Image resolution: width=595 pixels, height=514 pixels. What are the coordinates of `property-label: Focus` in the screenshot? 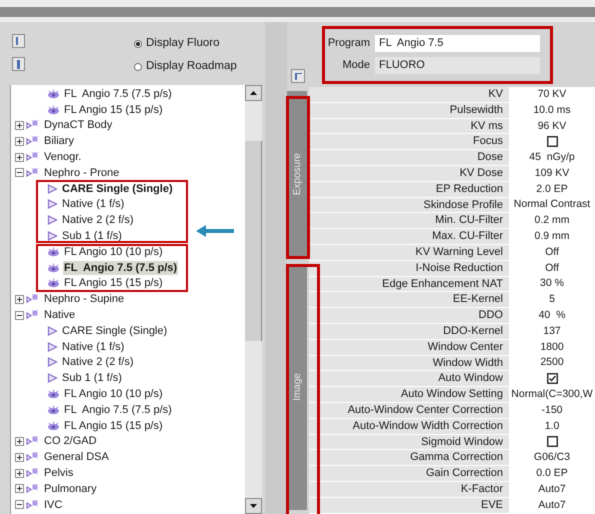 It's located at (409, 142).